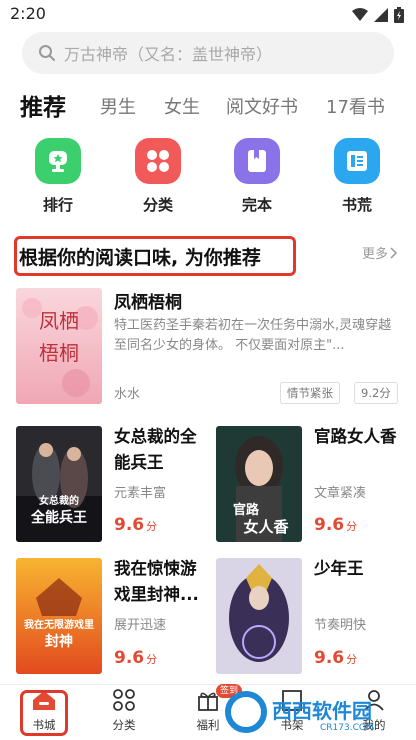 The image size is (416, 740). Describe the element at coordinates (376, 393) in the screenshot. I see `featured-score-tag: 9.2分` at that location.